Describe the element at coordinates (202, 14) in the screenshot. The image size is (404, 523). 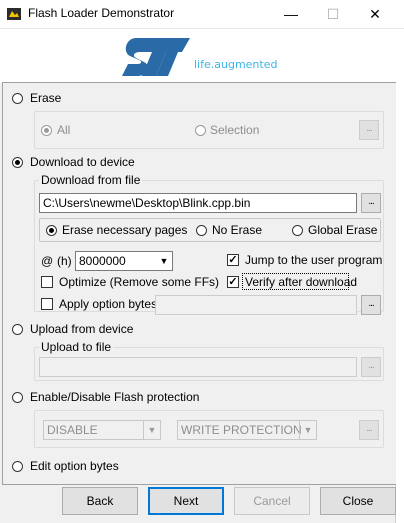
I see `title-bar: Flash Loader Demonstrator — ☐ ✕` at that location.